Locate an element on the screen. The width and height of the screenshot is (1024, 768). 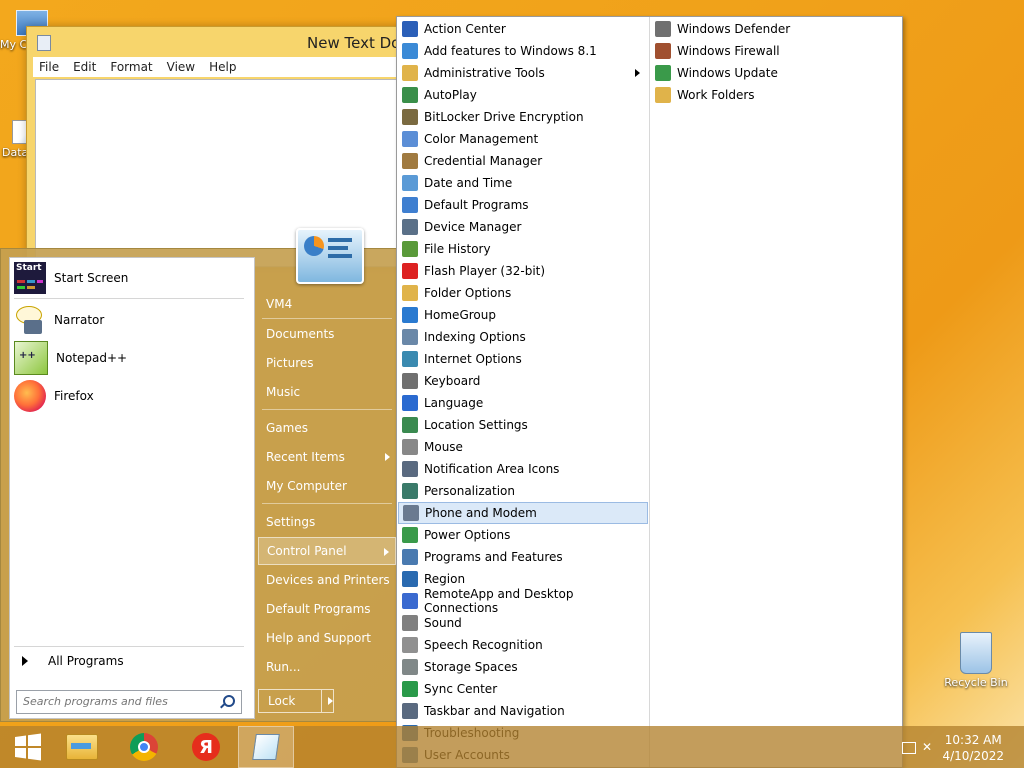
menu-file: File is located at coordinates (49, 67).